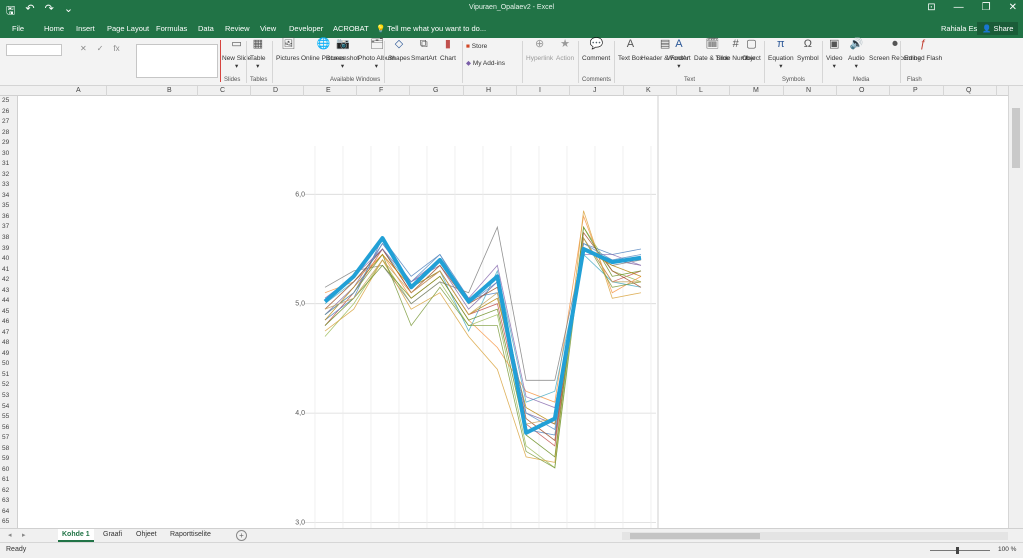 The width and height of the screenshot is (1023, 558). I want to click on tab-view: View, so click(268, 28).